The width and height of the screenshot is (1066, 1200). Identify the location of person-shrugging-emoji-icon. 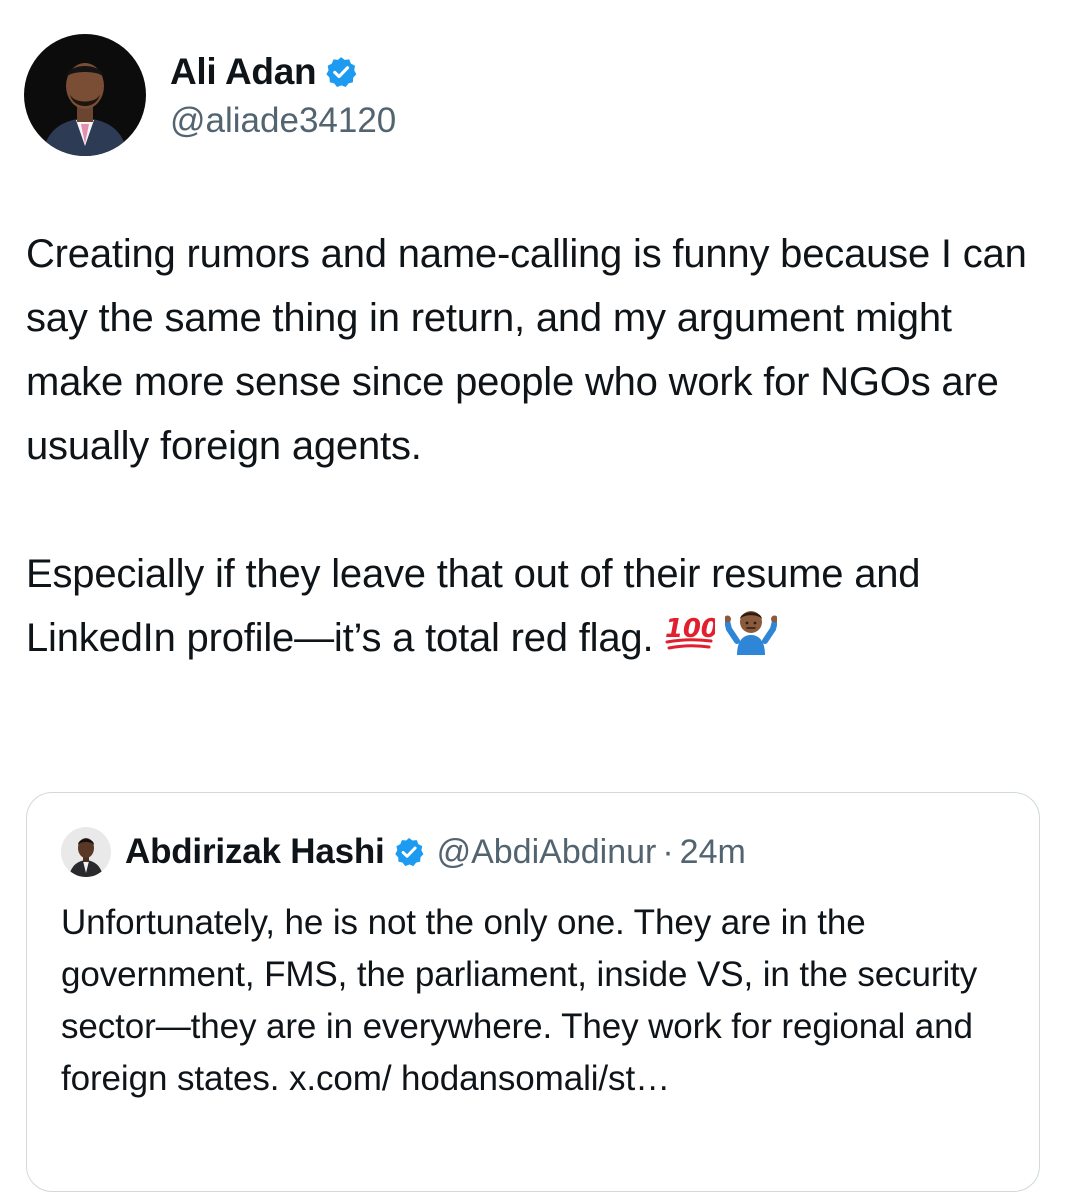
(751, 640).